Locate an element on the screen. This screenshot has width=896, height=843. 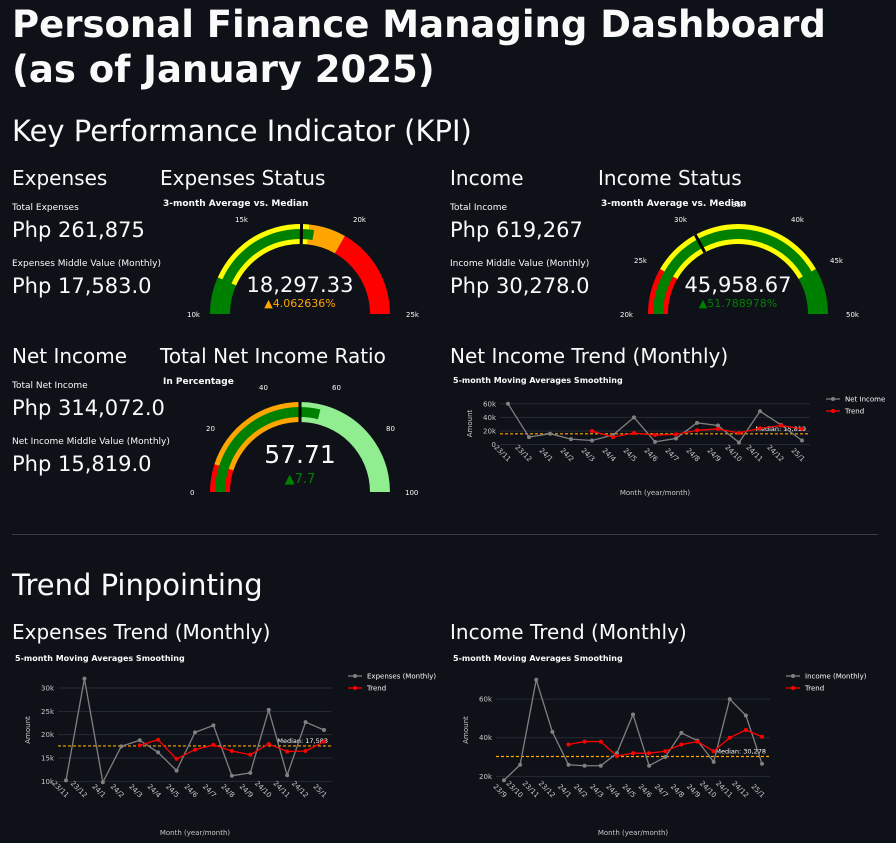
x-tick-label: 24/12 is located at coordinates (775, 453).